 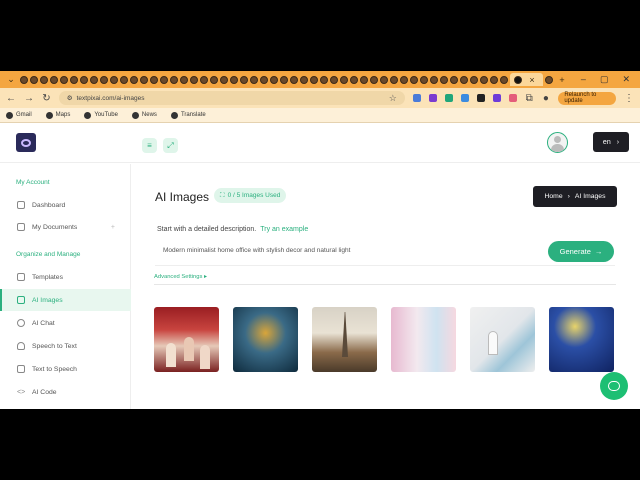 I want to click on sidebar-item-ai-images: AI Images, so click(x=65, y=300).